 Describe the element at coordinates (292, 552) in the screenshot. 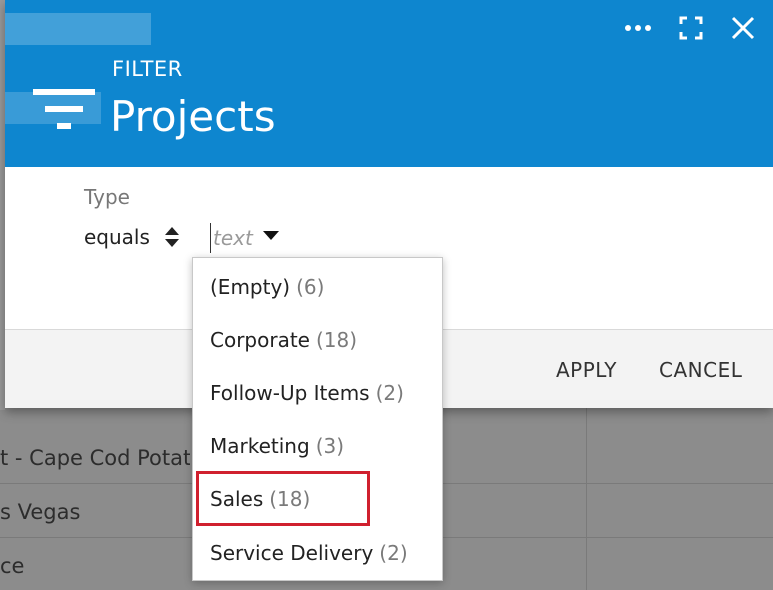

I see `list-item-label: Service Delivery` at that location.